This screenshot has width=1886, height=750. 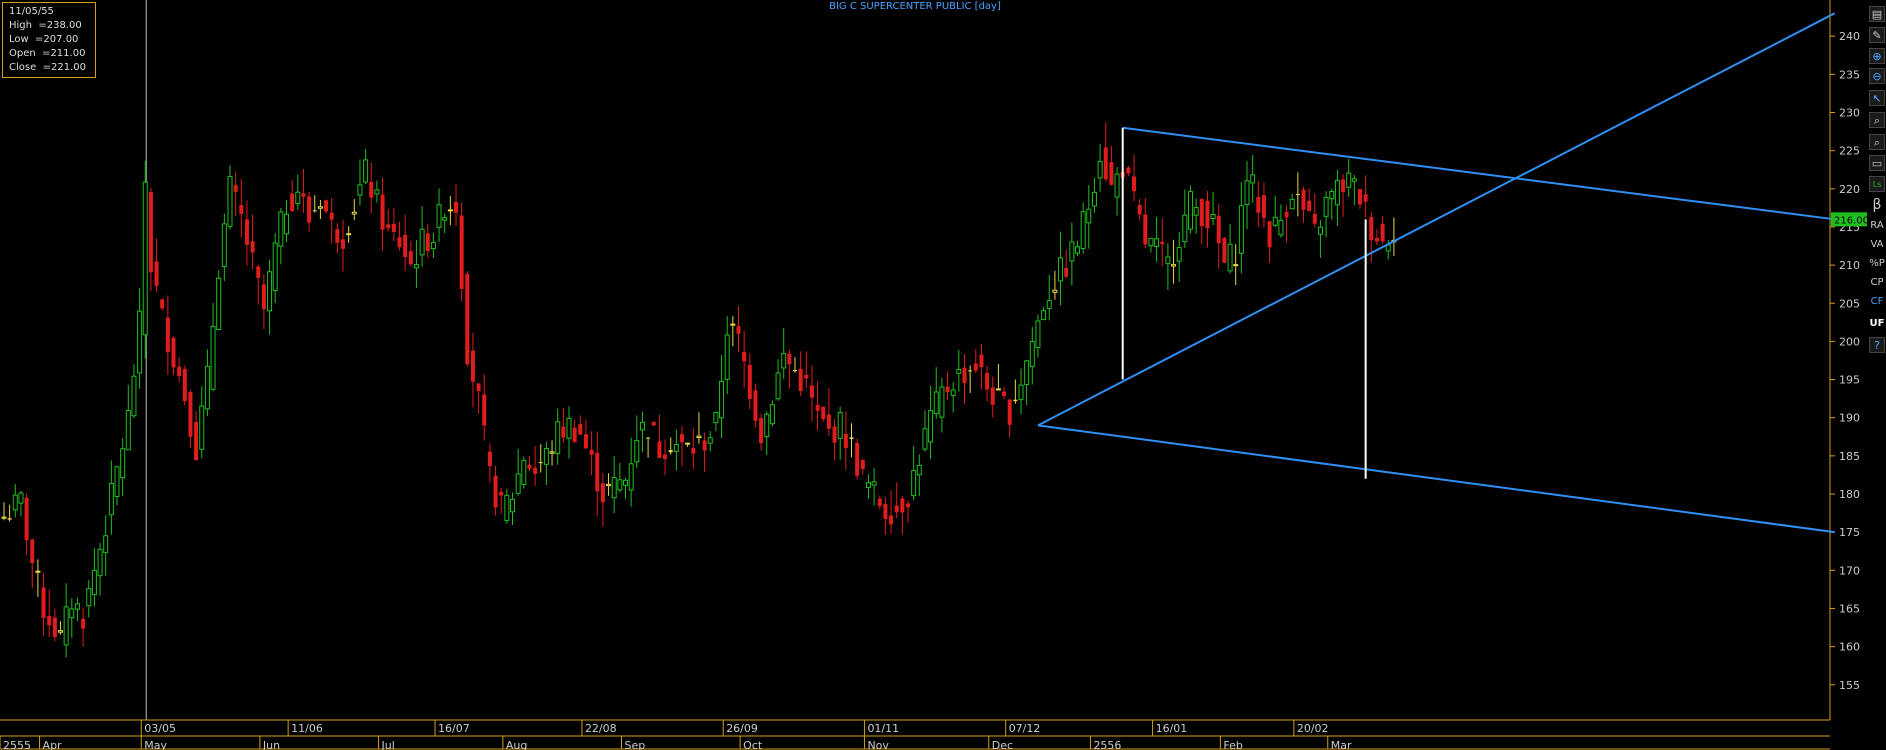 I want to click on uf-button: UF, so click(x=1877, y=324).